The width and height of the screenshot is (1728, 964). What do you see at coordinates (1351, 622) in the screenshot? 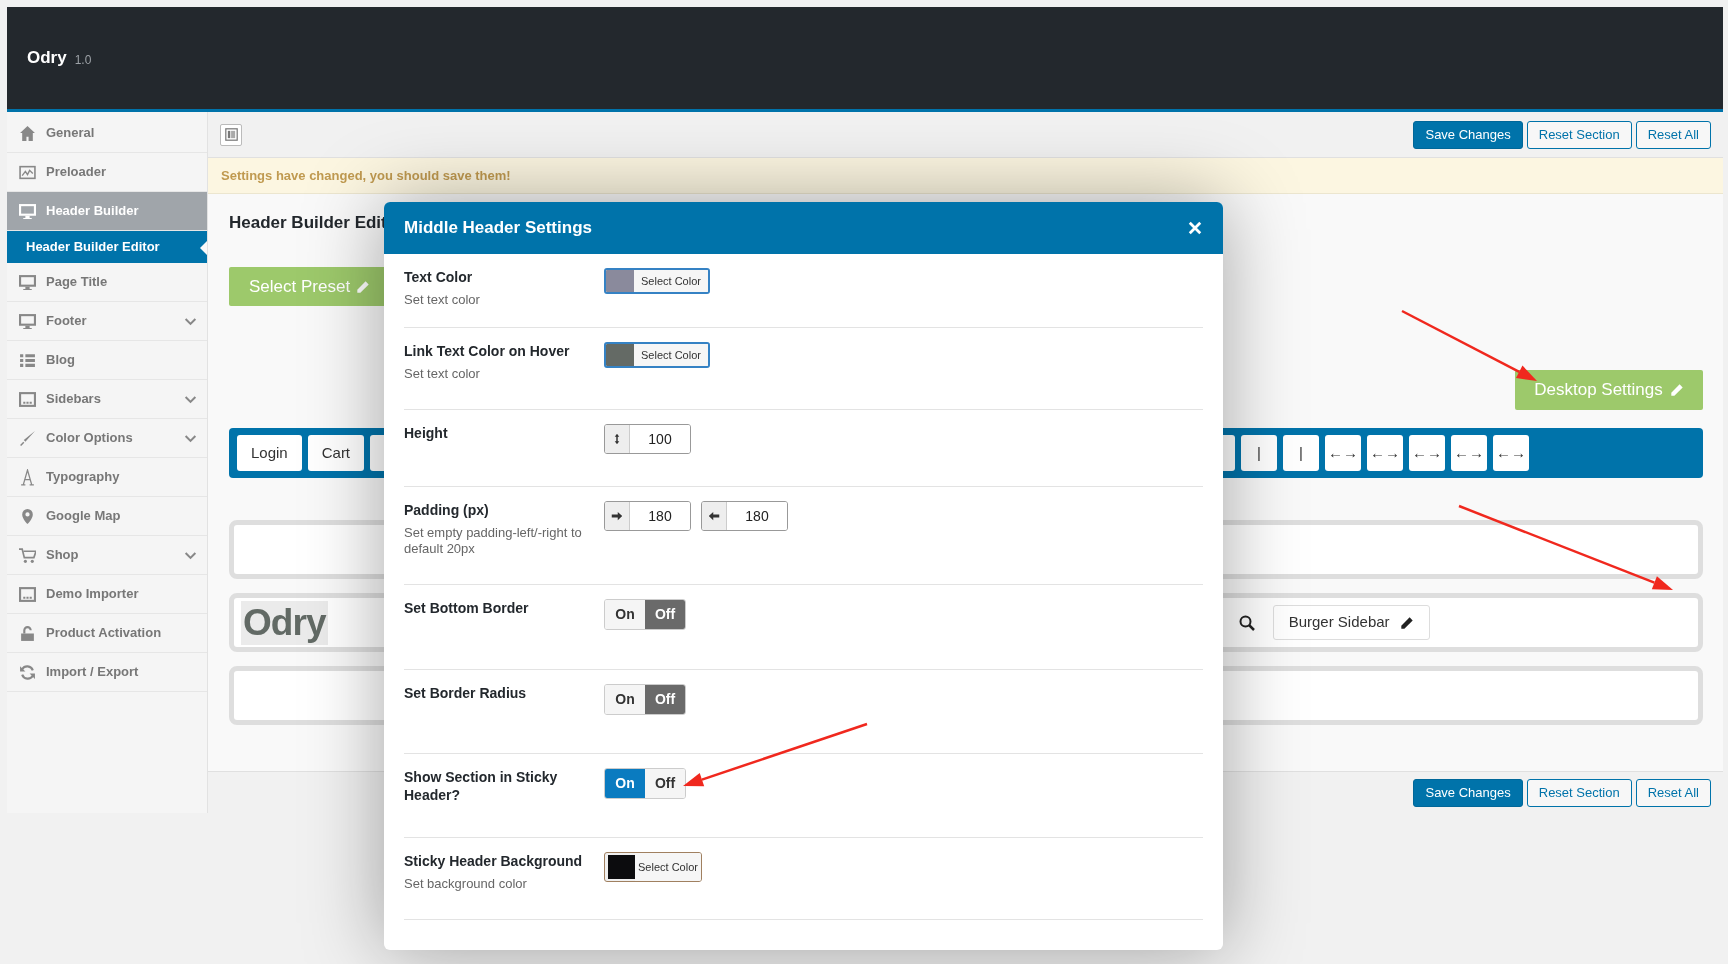
I see `burger-sidebar-button: Burger Sidebar` at bounding box center [1351, 622].